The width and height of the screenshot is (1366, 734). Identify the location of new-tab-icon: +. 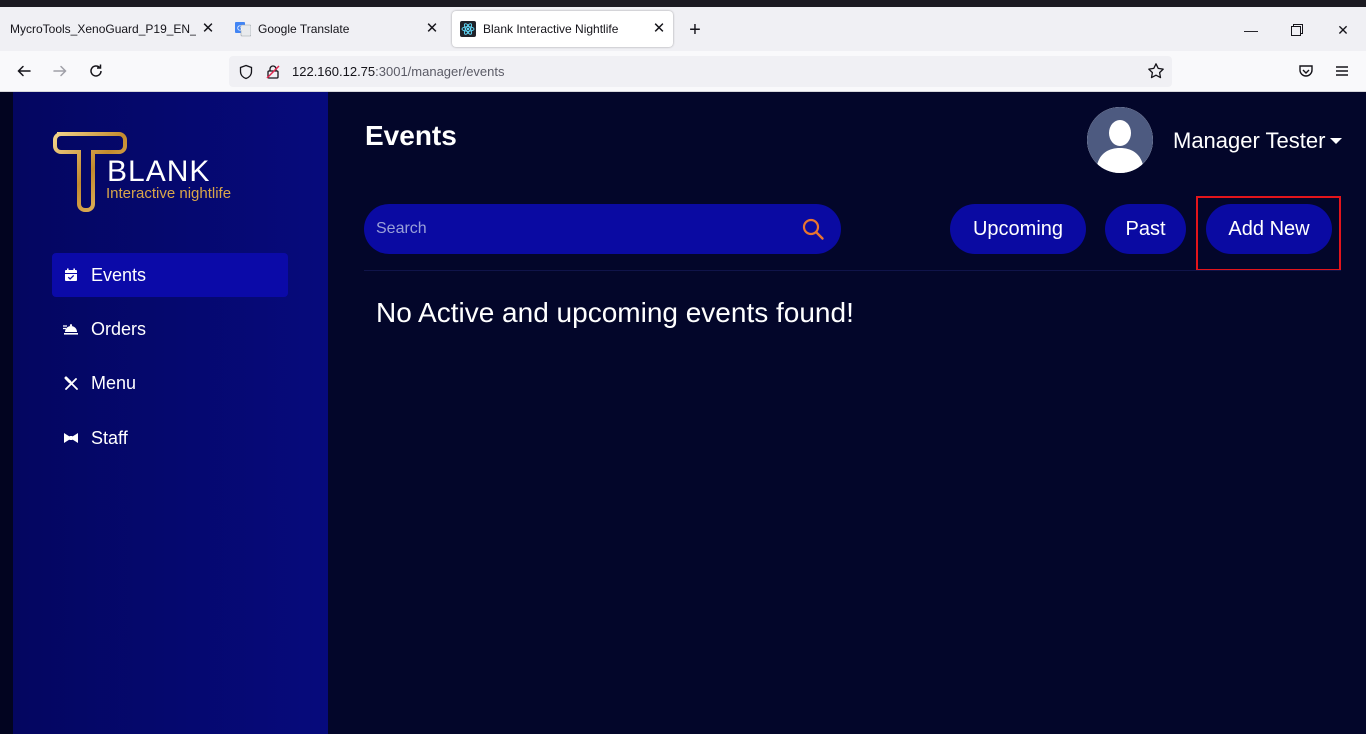
(695, 30).